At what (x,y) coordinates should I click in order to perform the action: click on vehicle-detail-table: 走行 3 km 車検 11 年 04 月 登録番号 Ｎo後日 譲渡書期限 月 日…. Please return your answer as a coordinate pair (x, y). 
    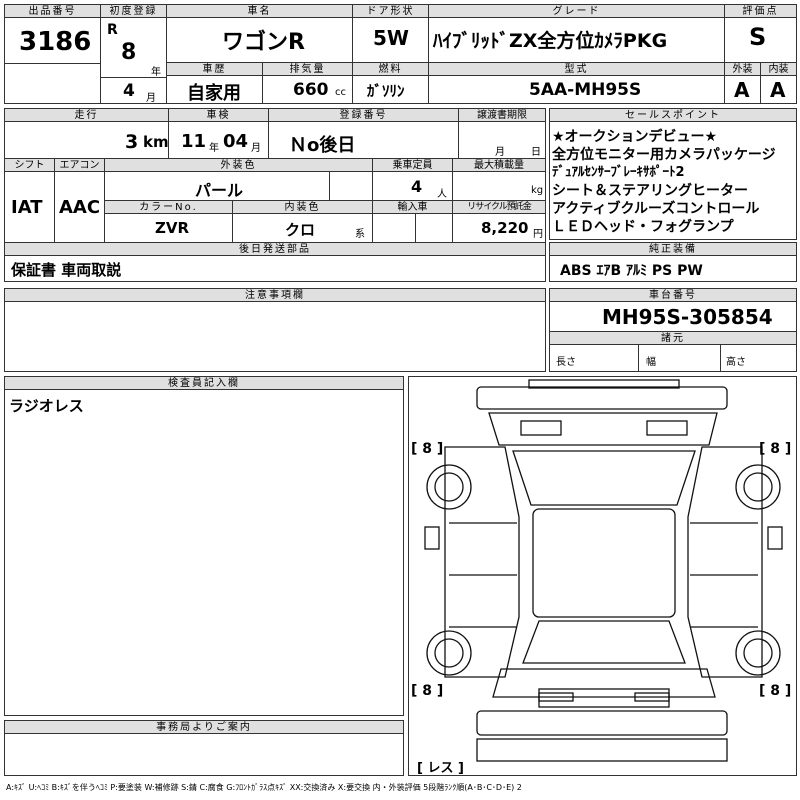
    Looking at the image, I should click on (275, 195).